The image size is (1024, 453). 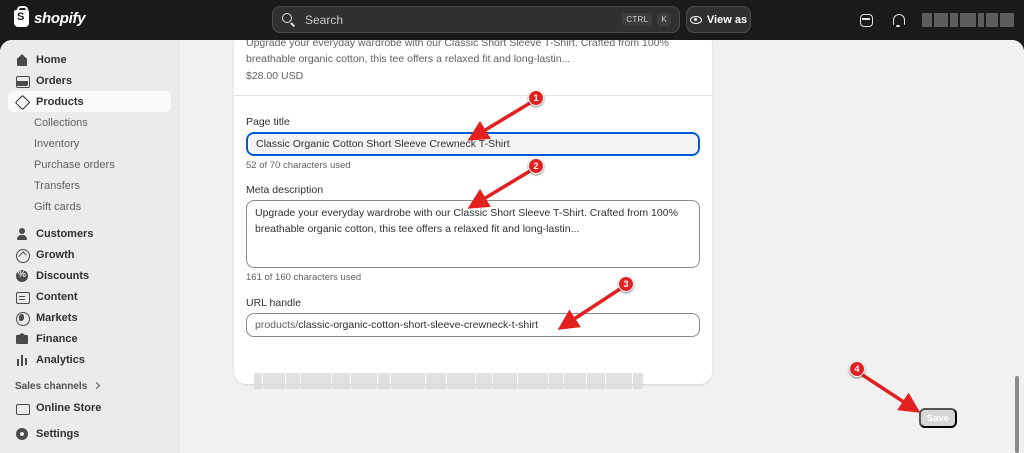 I want to click on sidebar-subitem-inventory: Inventory, so click(x=56, y=144).